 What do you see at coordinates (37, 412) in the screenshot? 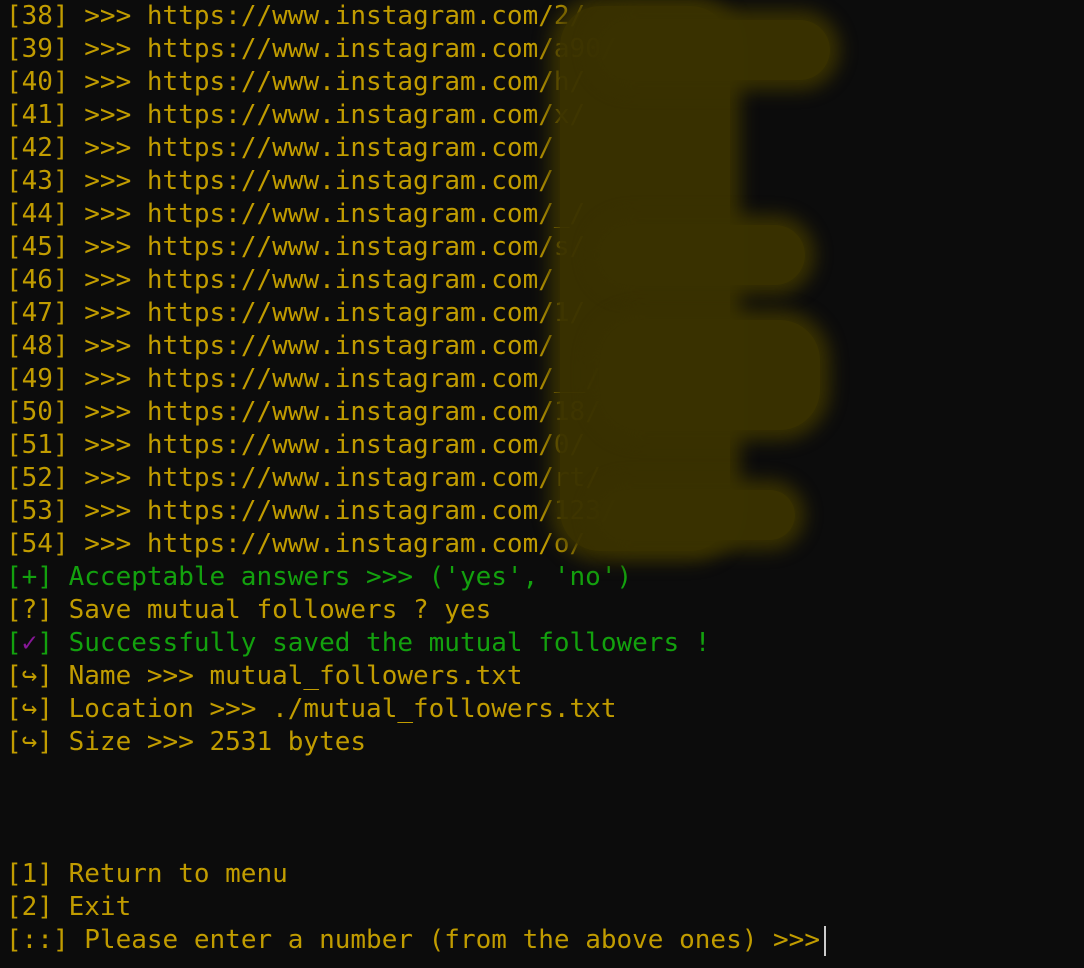
I see `line-index: [50]` at bounding box center [37, 412].